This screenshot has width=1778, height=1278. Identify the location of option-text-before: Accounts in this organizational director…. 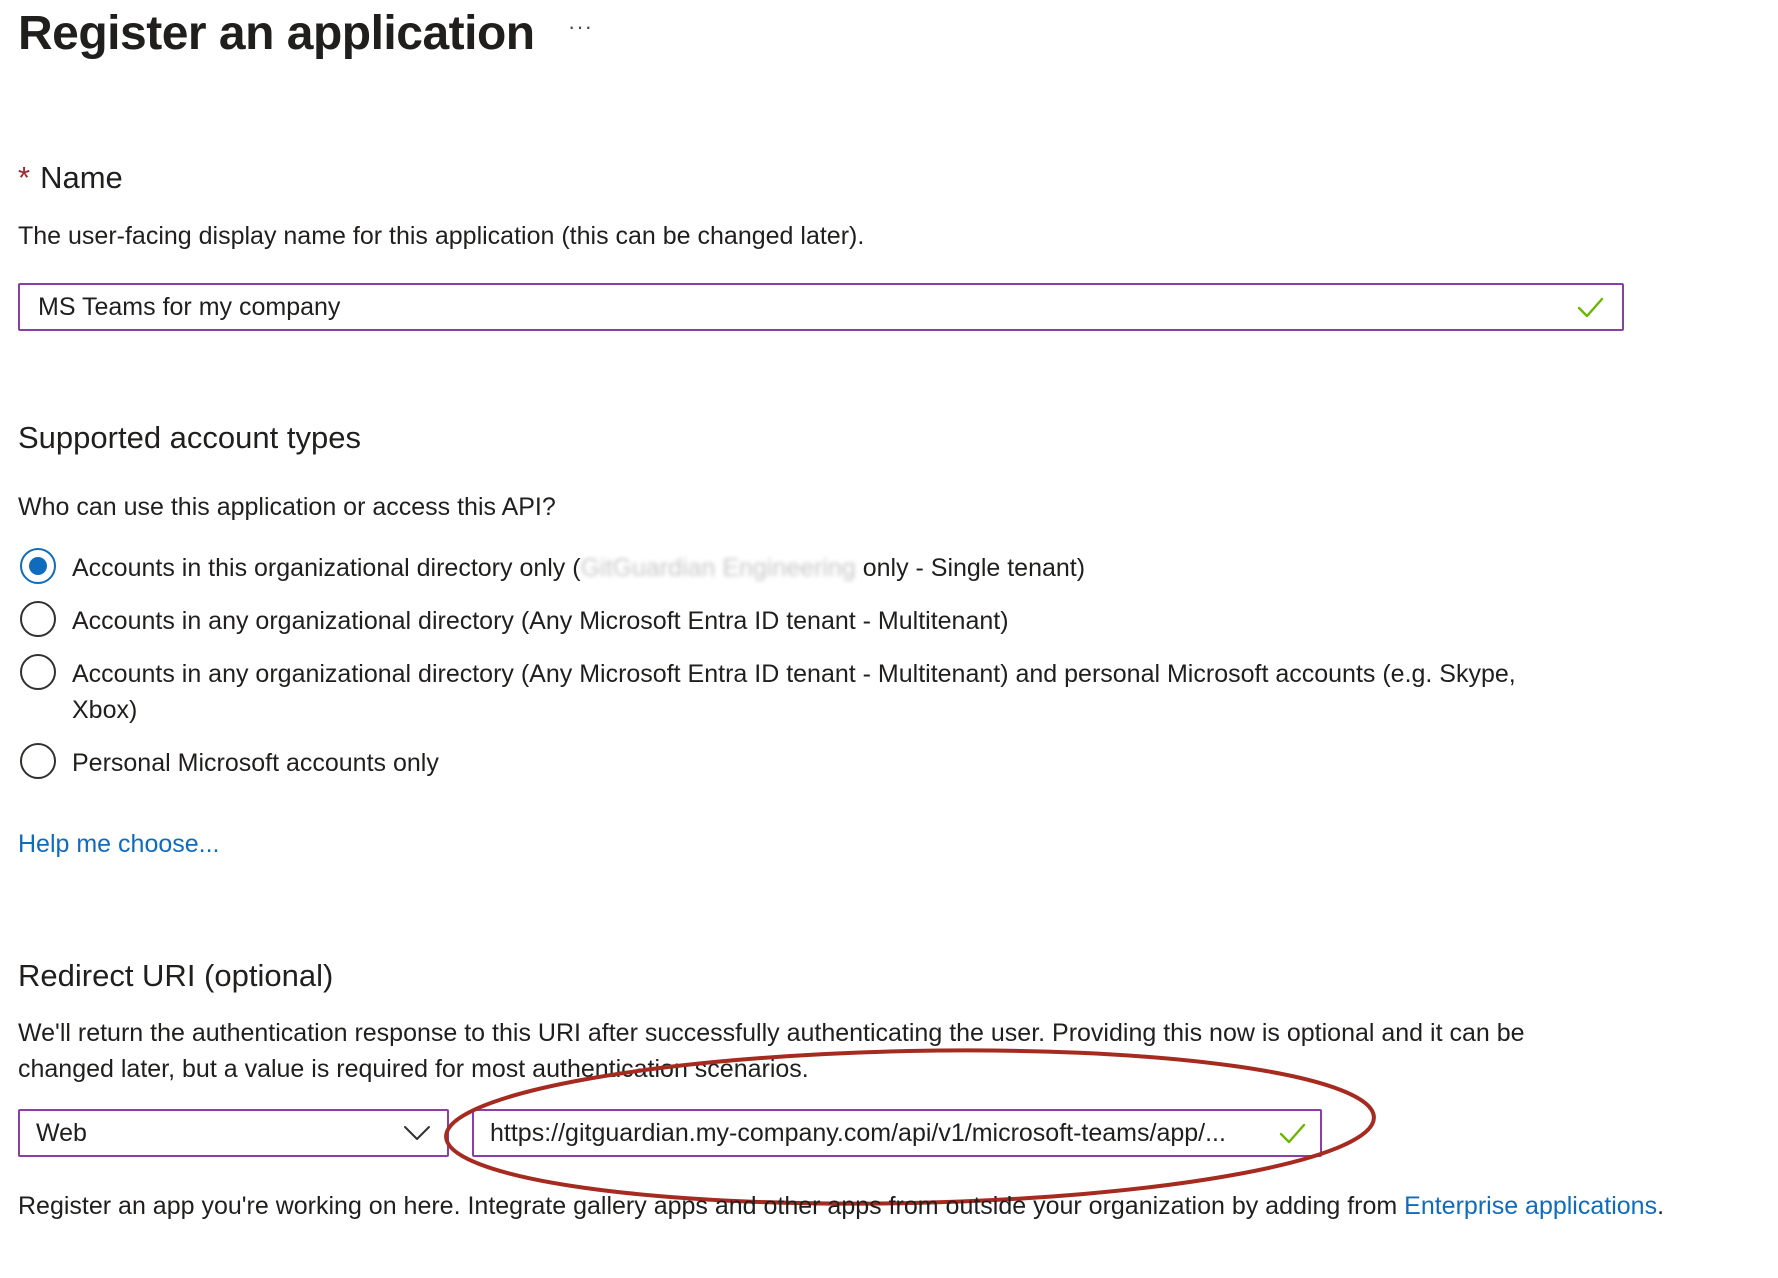
(326, 568).